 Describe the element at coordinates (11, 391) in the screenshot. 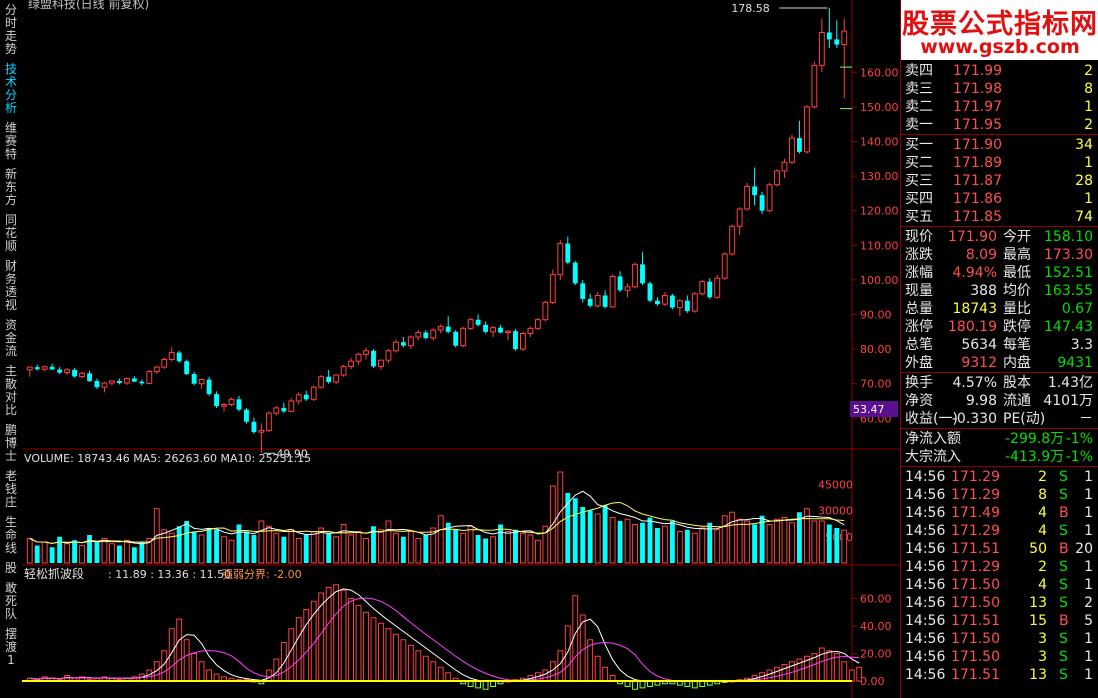

I see `tab-7: 主散对比` at that location.